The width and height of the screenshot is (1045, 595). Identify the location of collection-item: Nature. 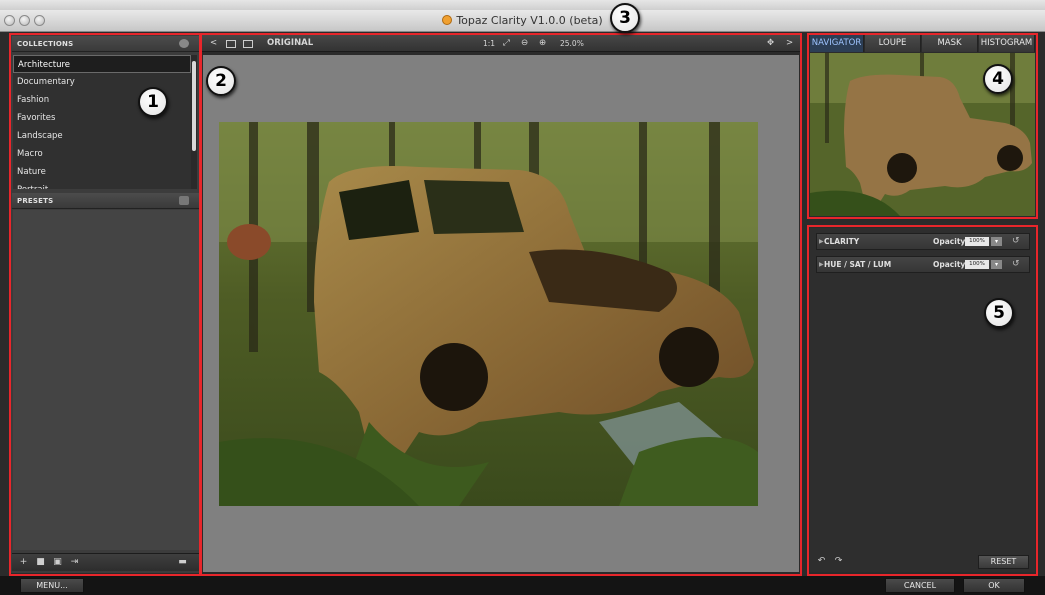
(102, 172).